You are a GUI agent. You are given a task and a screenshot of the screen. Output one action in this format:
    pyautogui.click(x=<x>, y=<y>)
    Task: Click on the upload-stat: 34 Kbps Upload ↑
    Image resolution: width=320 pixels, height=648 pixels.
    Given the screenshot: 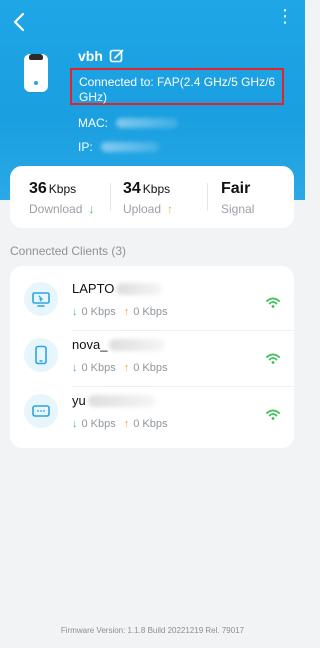 What is the action you would take?
    pyautogui.click(x=148, y=198)
    